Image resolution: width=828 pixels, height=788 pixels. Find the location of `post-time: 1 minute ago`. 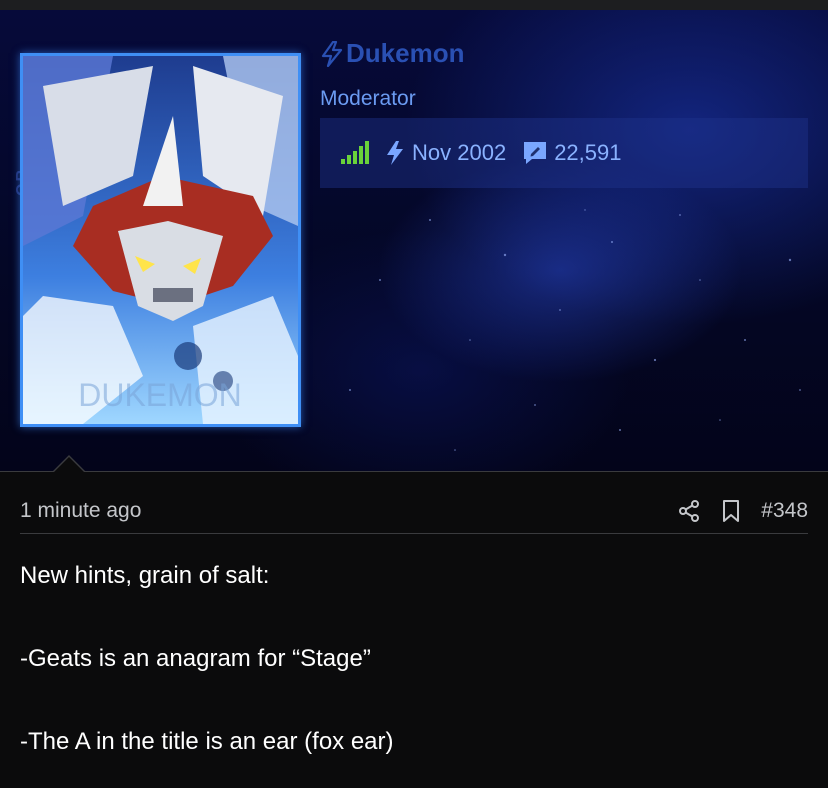

post-time: 1 minute ago is located at coordinates (80, 511).